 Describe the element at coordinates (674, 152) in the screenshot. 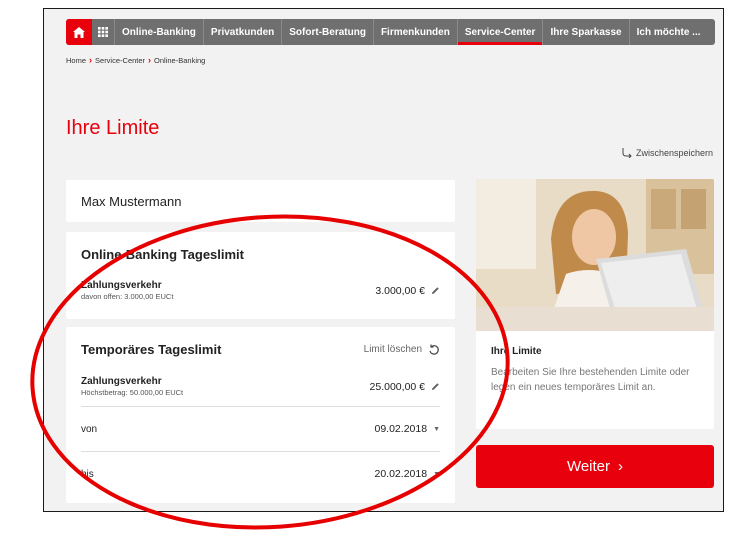

I see `save-draft-label: Zwischenspeichern` at that location.